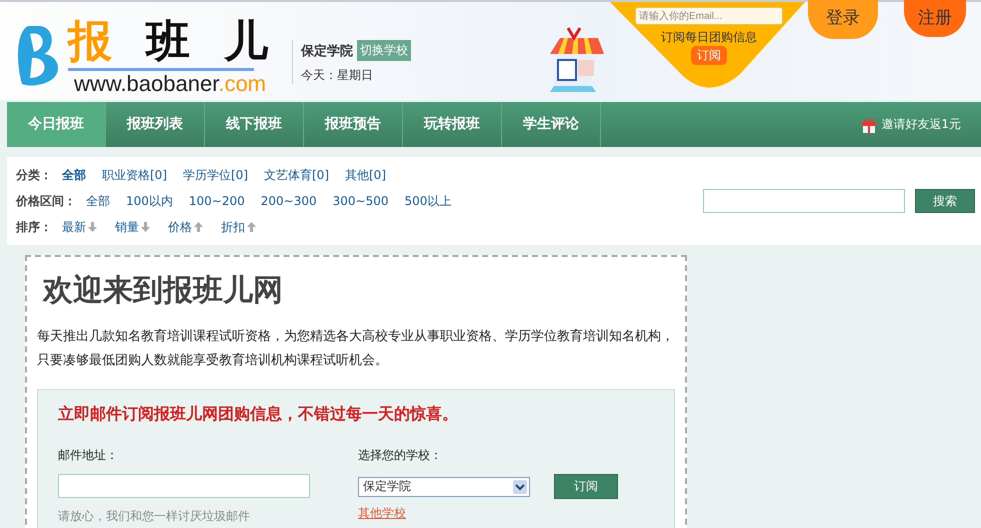  Describe the element at coordinates (88, 455) in the screenshot. I see `email-label: 邮件地址：` at that location.